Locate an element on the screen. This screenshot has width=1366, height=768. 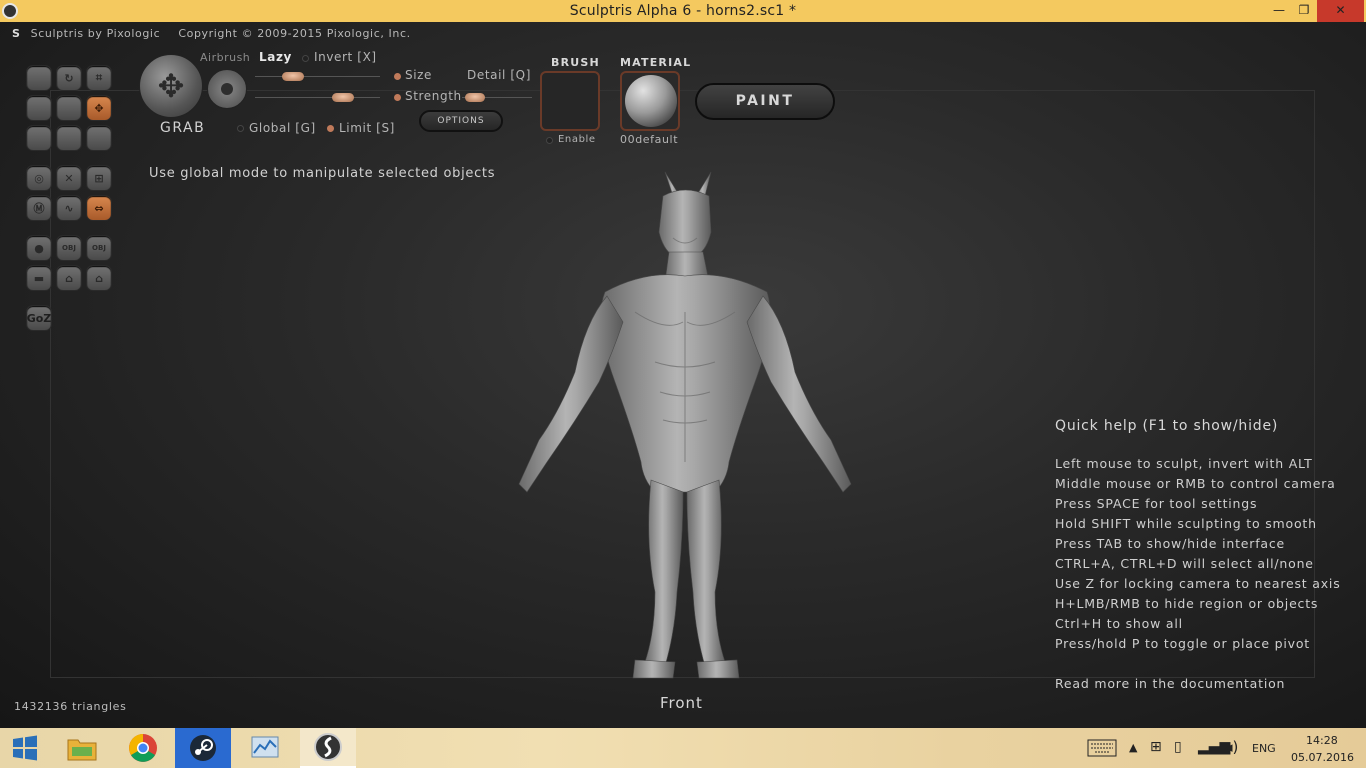
strength-slider-knob is located at coordinates (342, 97).